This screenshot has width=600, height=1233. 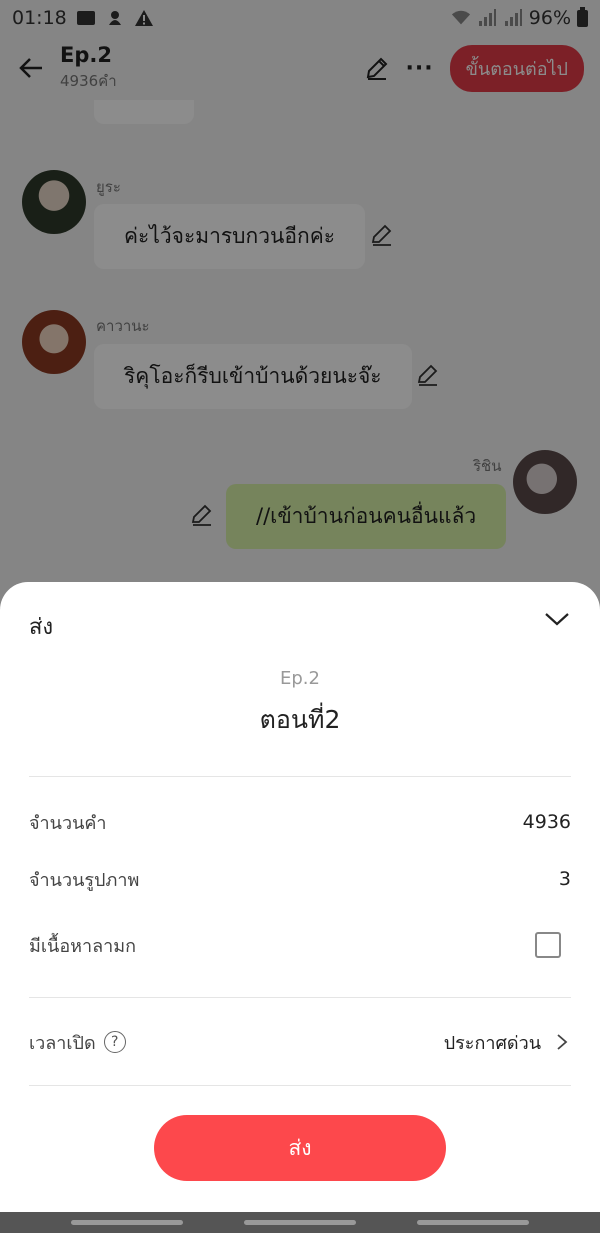 I want to click on chevron-down-icon, so click(x=557, y=619).